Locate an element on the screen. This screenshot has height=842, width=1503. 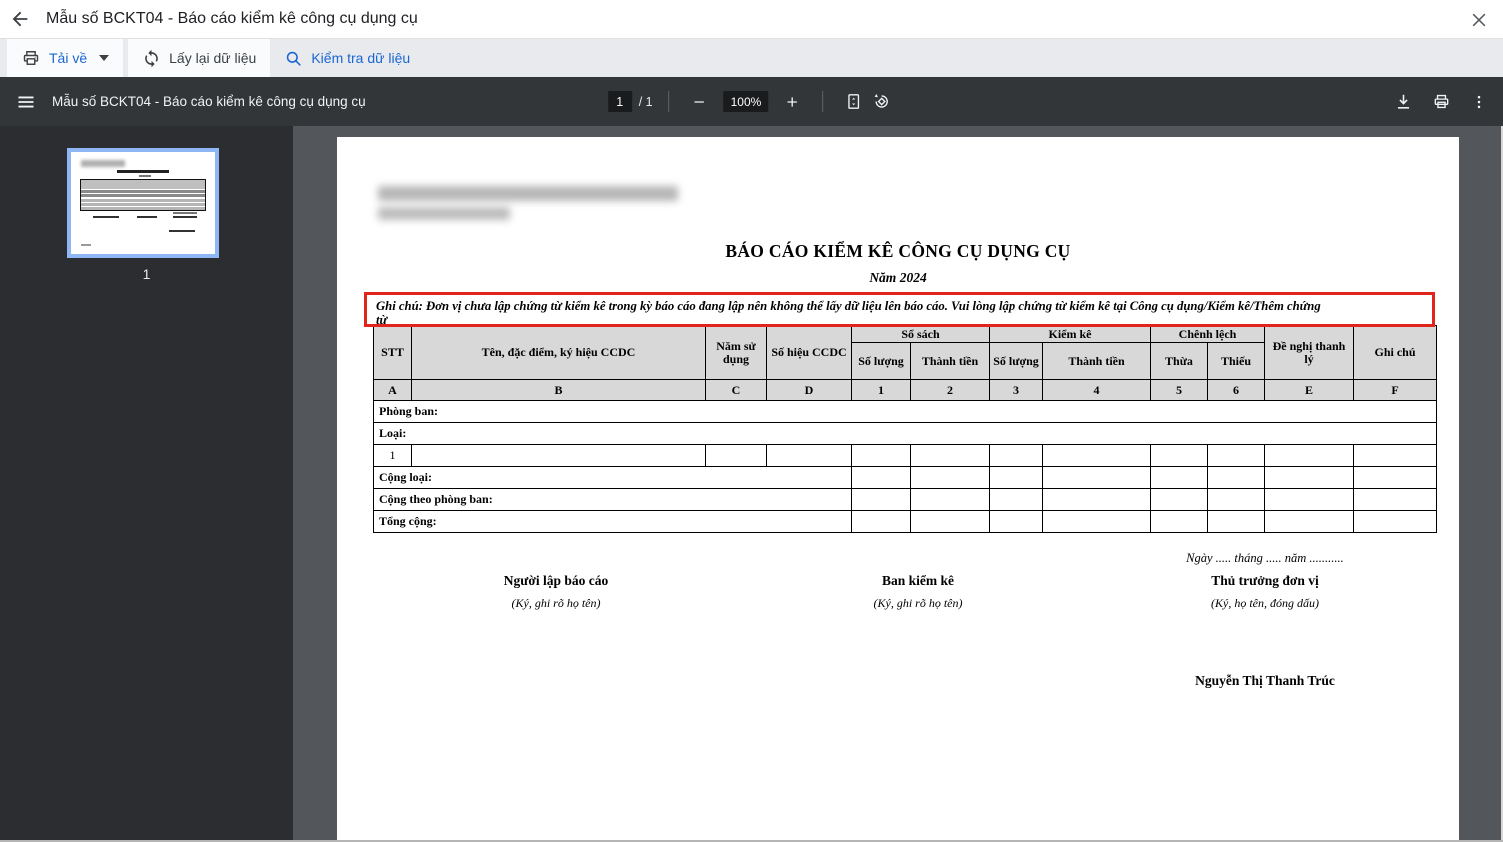
header-group-difference: Chênh lệch is located at coordinates (1207, 334).